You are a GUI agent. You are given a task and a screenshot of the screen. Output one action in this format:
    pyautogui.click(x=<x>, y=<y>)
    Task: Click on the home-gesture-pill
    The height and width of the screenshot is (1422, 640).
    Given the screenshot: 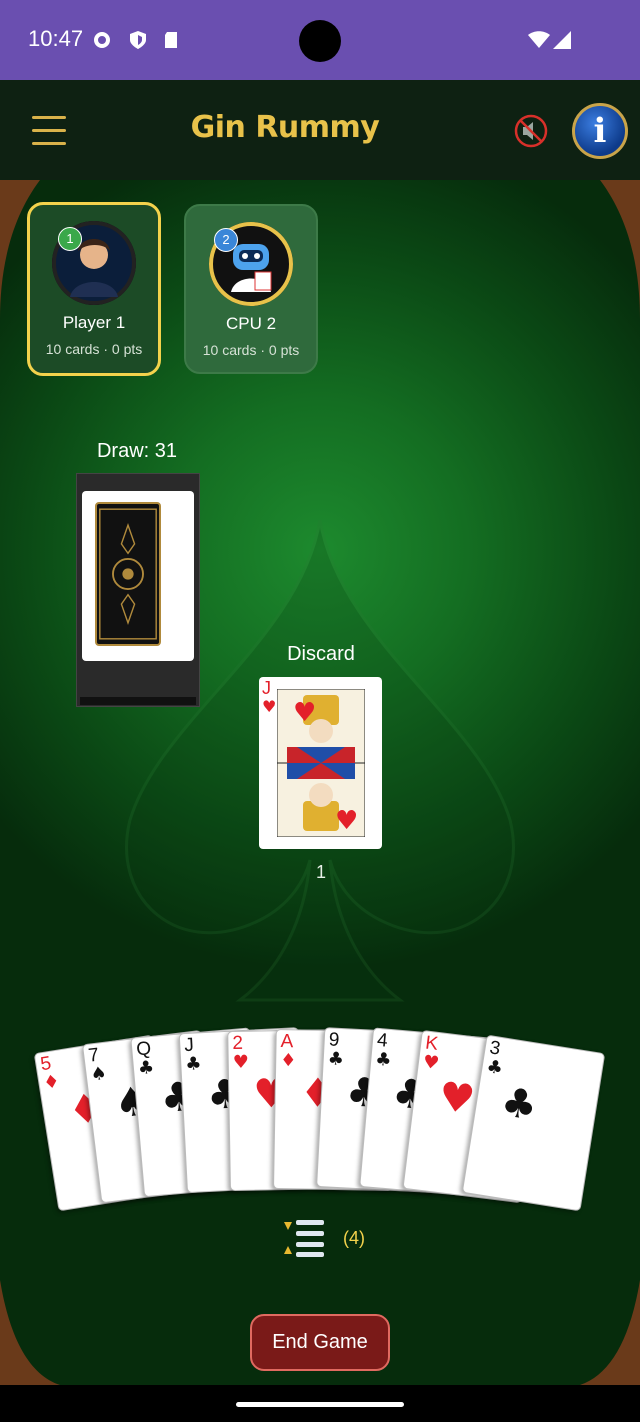 What is the action you would take?
    pyautogui.click(x=320, y=1404)
    